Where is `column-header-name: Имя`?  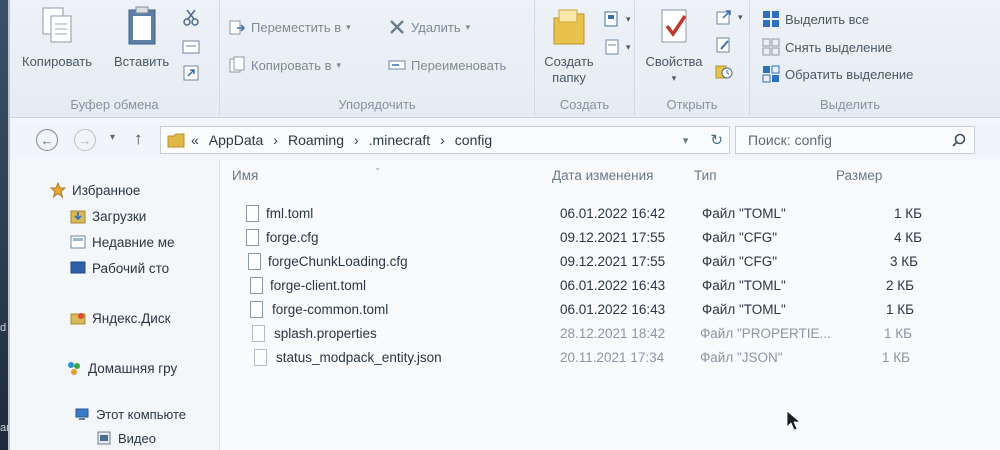 column-header-name: Имя is located at coordinates (245, 175).